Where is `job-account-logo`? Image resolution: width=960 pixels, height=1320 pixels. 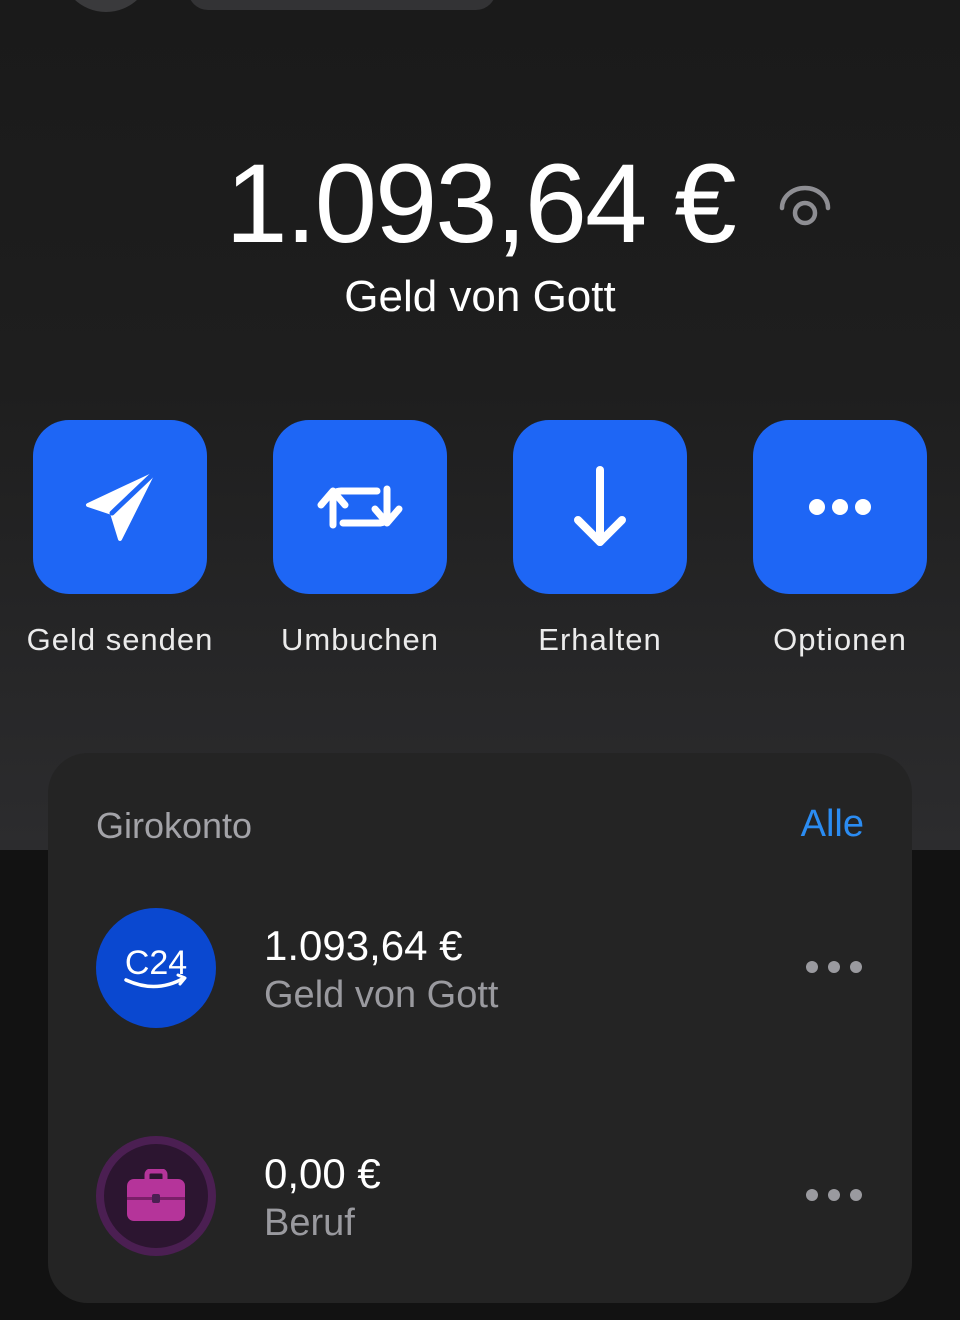 job-account-logo is located at coordinates (156, 1196).